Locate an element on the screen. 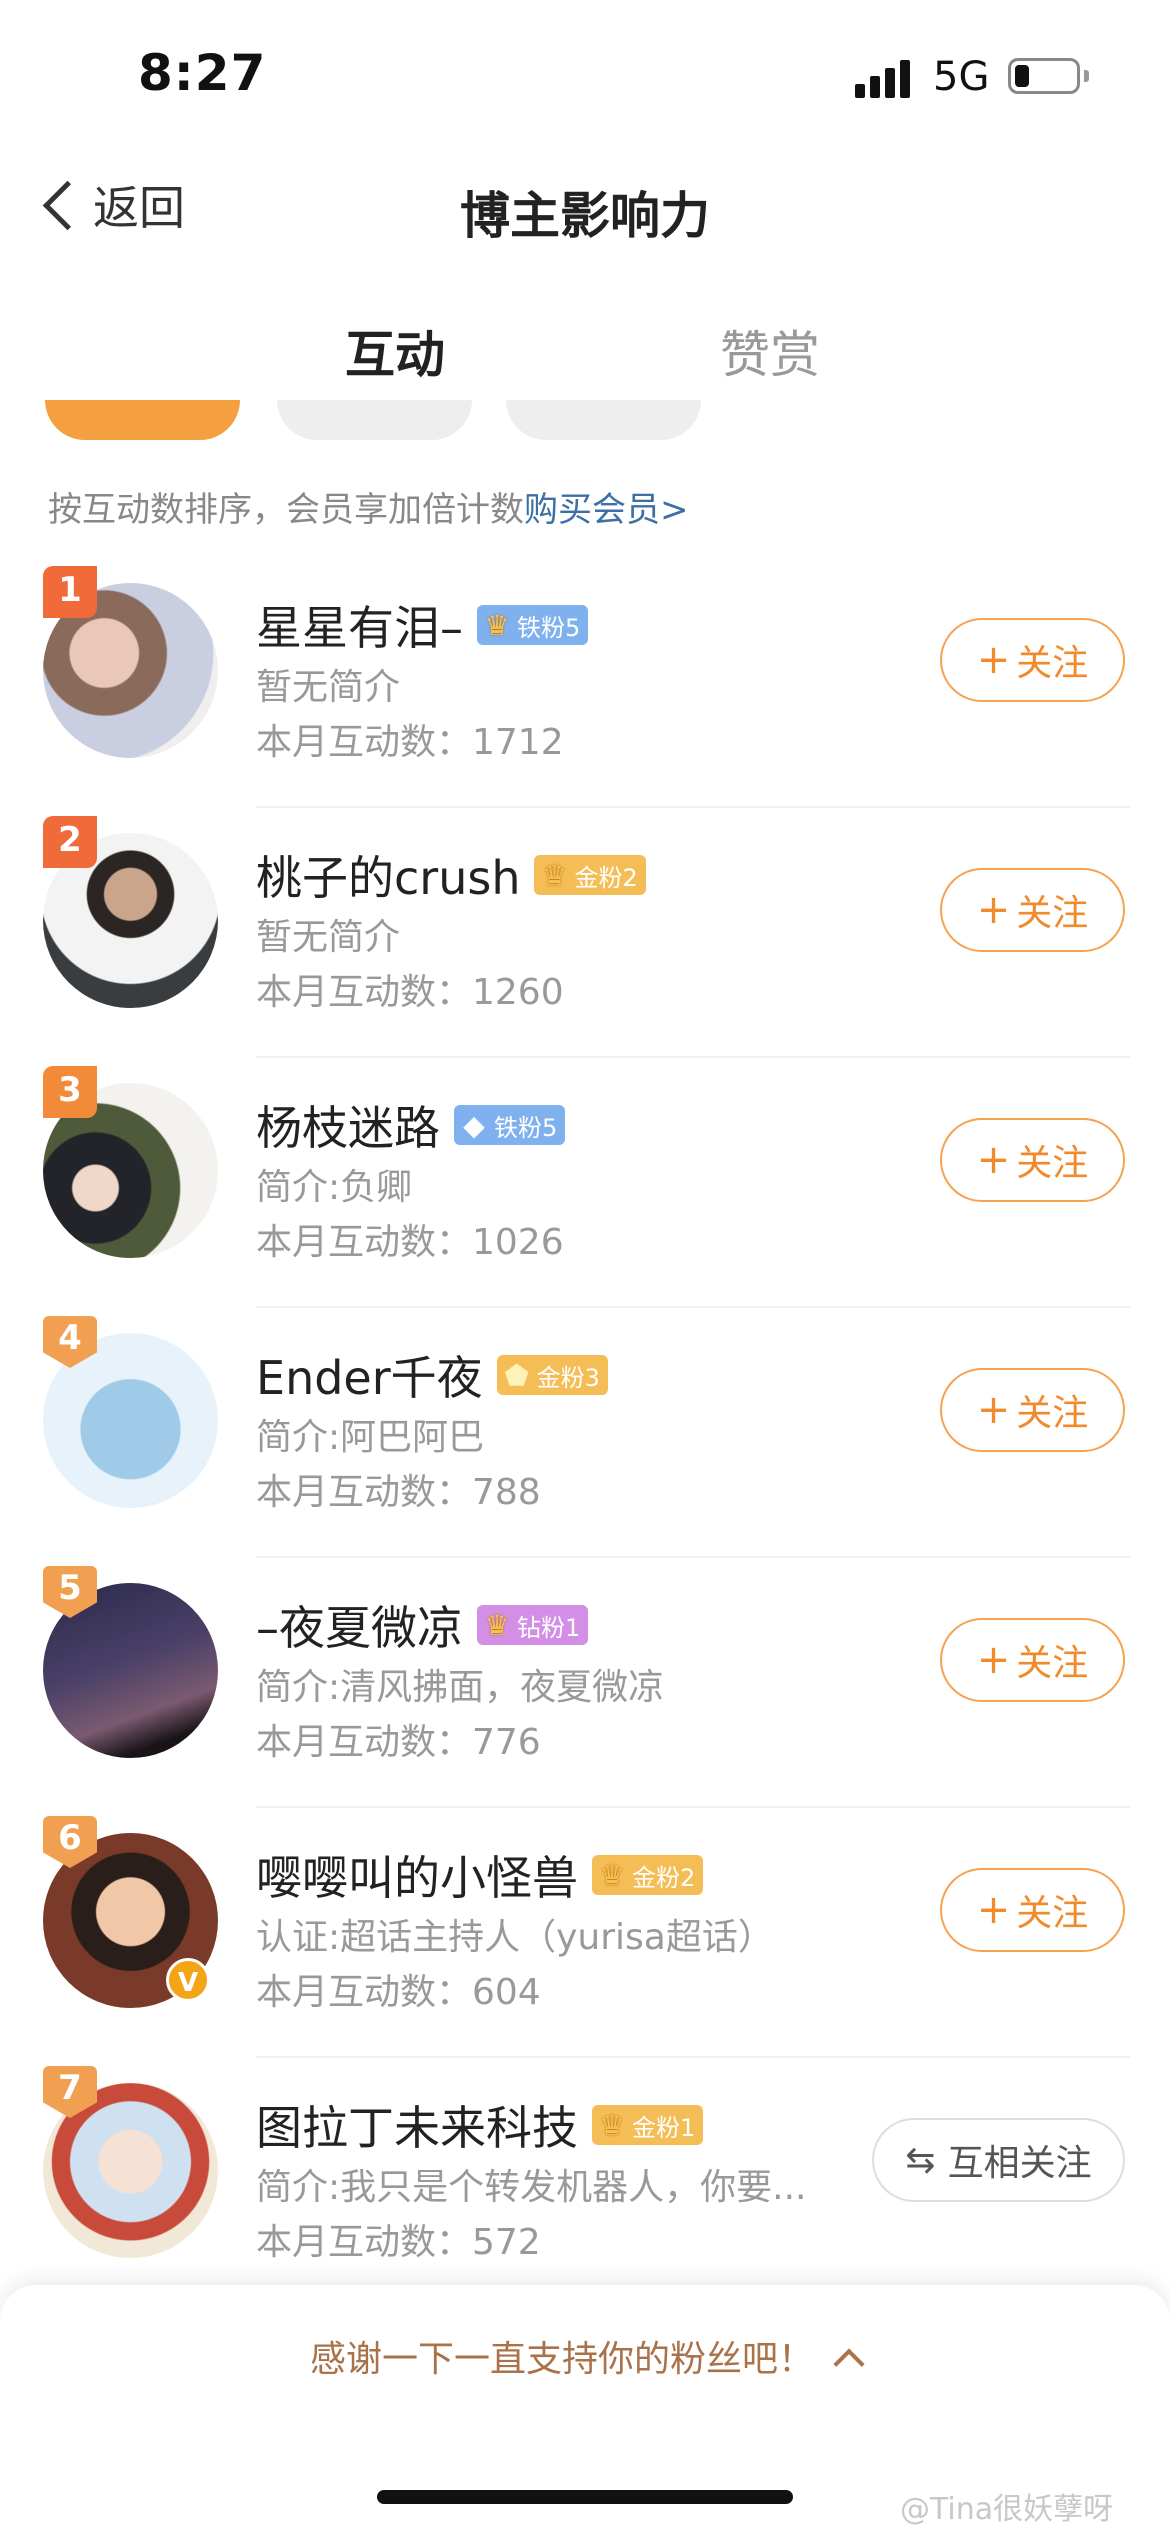 The height and width of the screenshot is (2532, 1170). fan-level-badge: ♛ 铁粉5 is located at coordinates (533, 625).